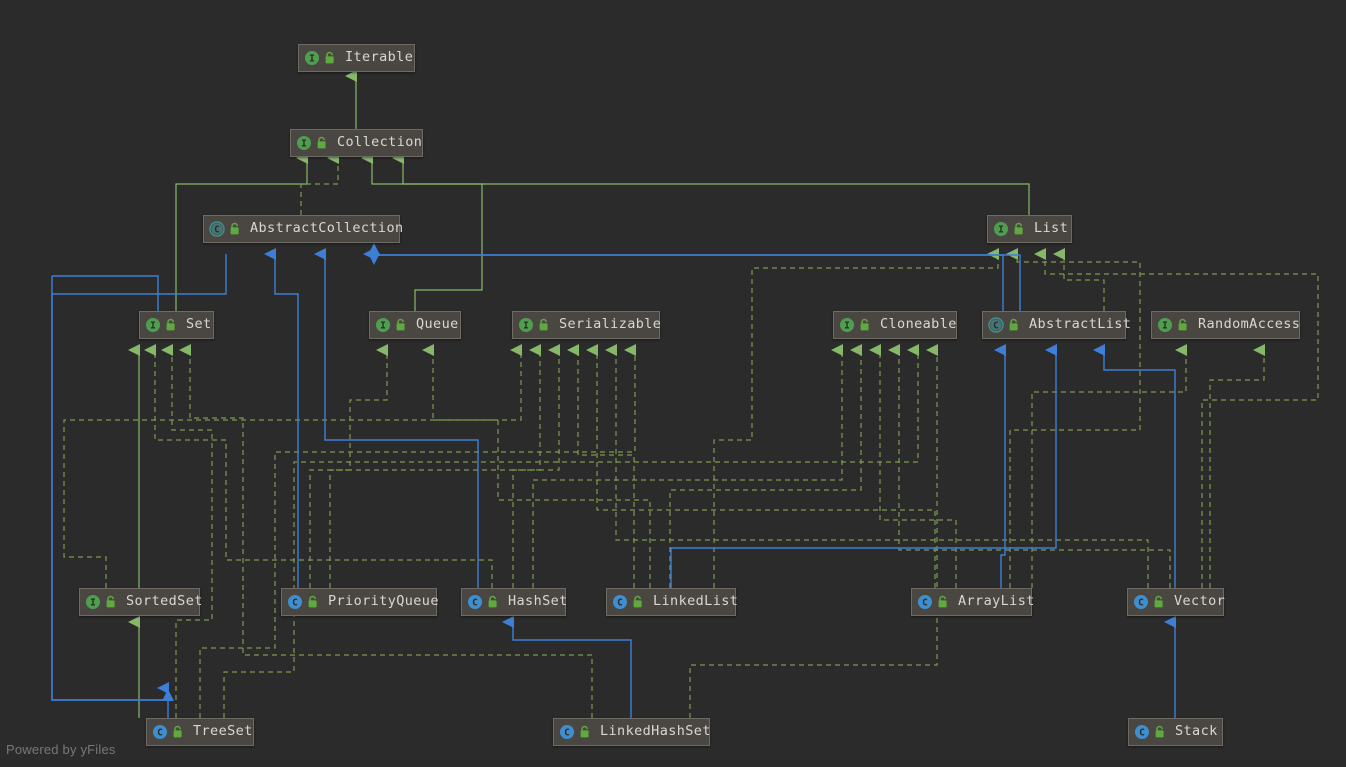  What do you see at coordinates (996, 601) in the screenshot?
I see `uml-node-label: ArrayList` at bounding box center [996, 601].